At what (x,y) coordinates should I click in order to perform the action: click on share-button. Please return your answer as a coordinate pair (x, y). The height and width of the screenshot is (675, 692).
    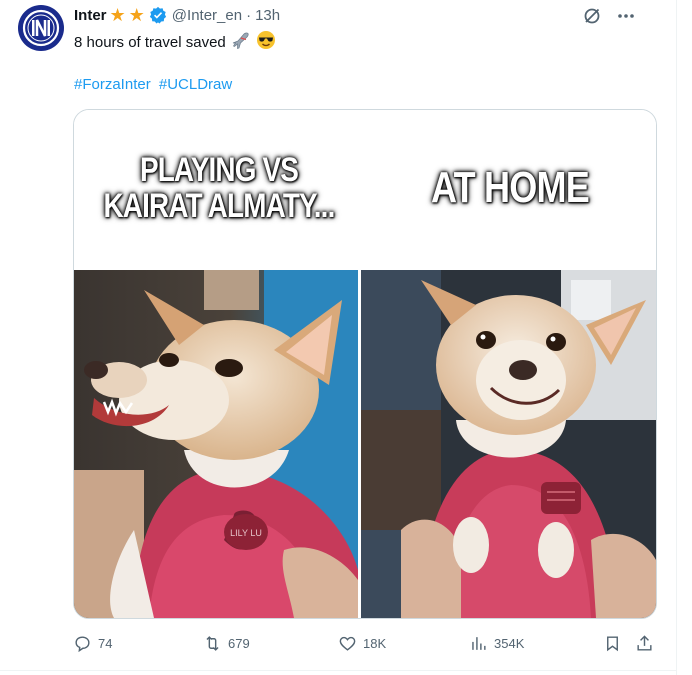
    Looking at the image, I should click on (644, 643).